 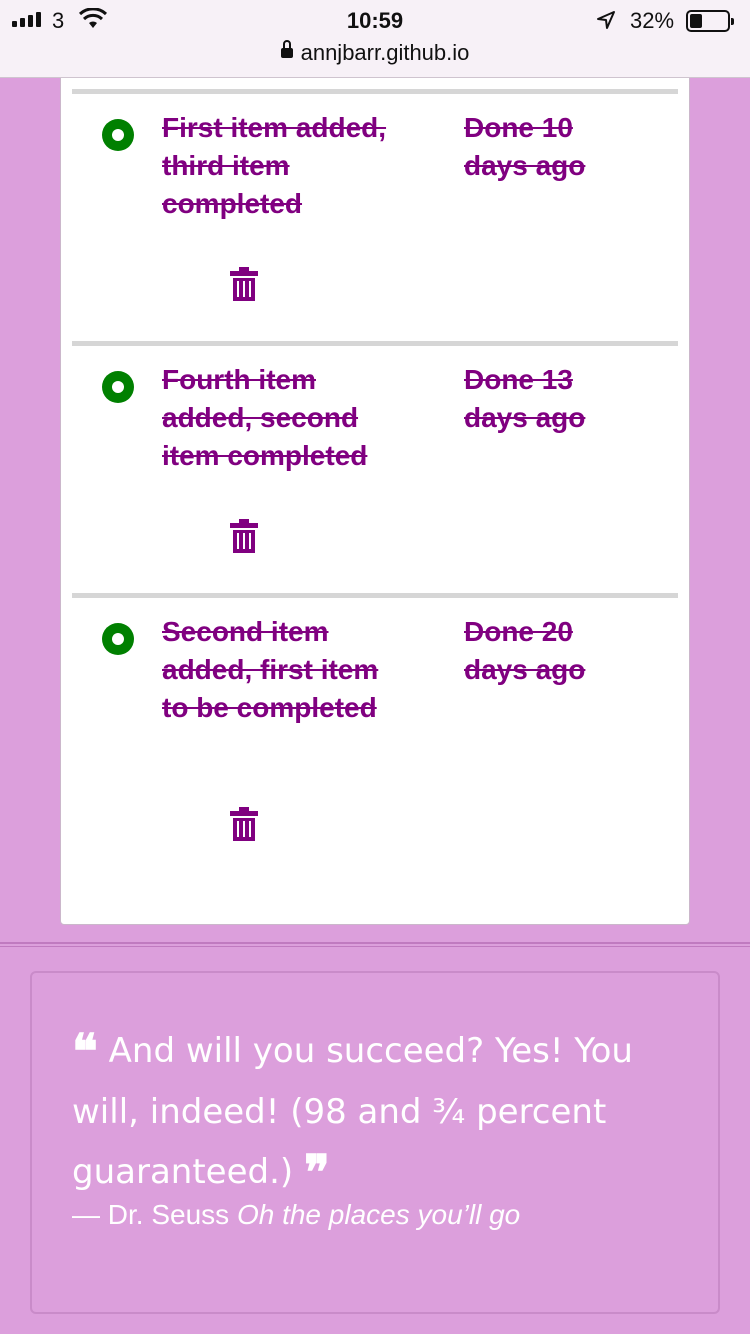 I want to click on item-done-date: Done 10 days ago, so click(x=525, y=146).